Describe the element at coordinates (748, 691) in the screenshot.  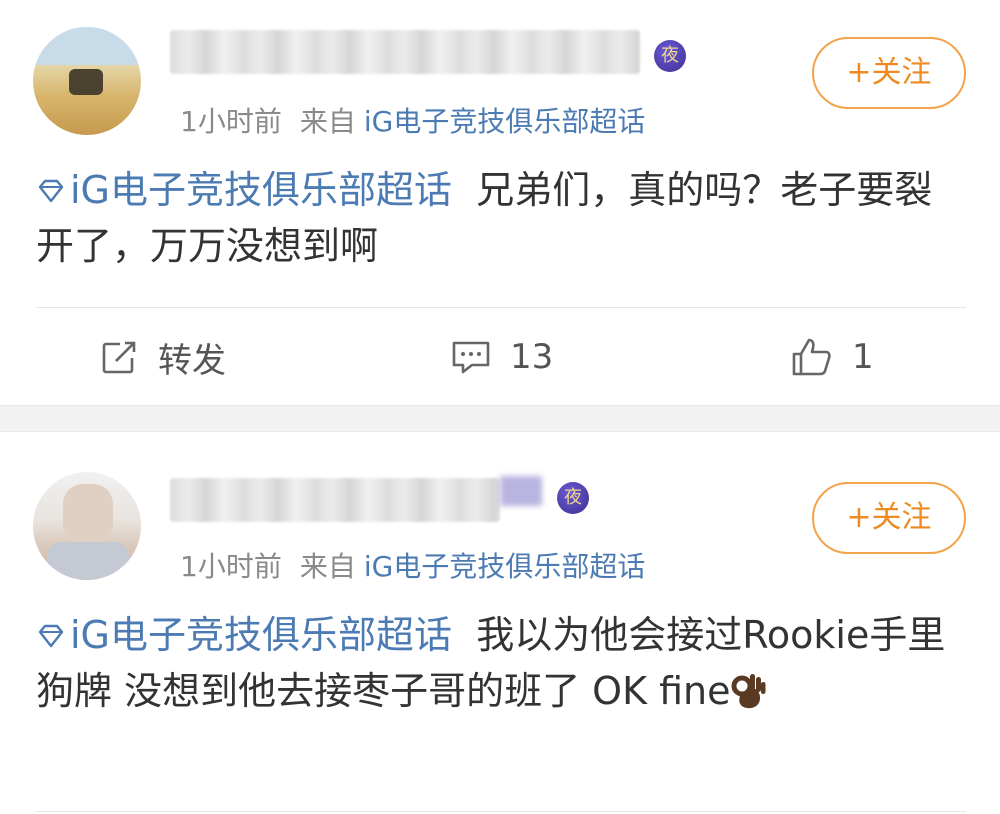
I see `ok-hand-emoji` at that location.